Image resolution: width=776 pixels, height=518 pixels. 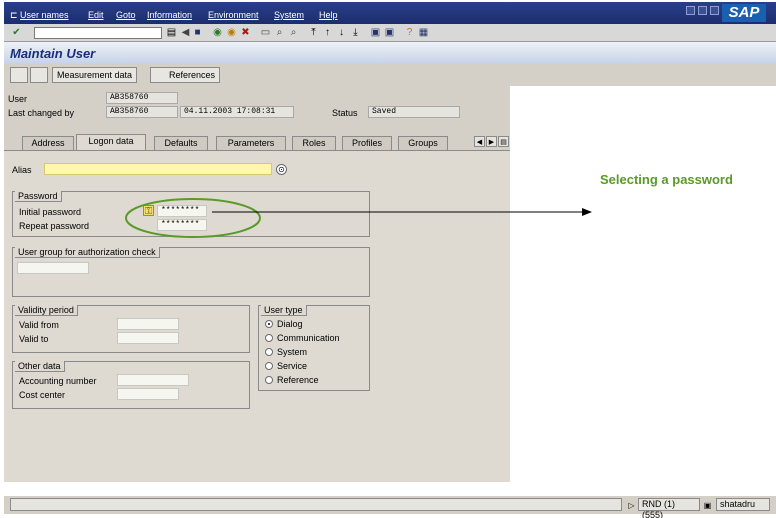 I want to click on annotation-label: Selecting a password, so click(x=666, y=179).